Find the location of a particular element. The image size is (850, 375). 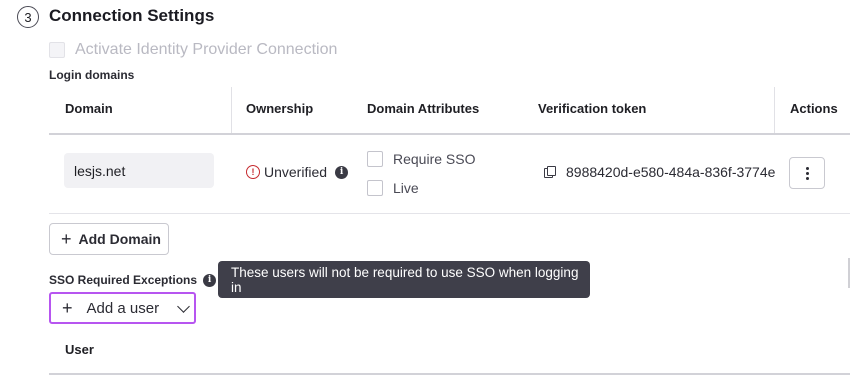

sso-exceptions-label-row: SSO Required Exceptions i is located at coordinates (133, 280).